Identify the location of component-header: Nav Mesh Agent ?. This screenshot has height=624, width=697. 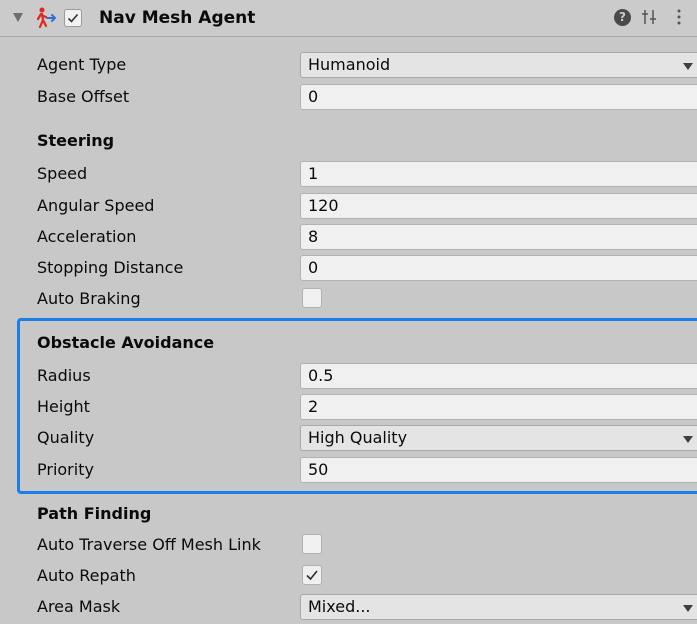
(348, 18).